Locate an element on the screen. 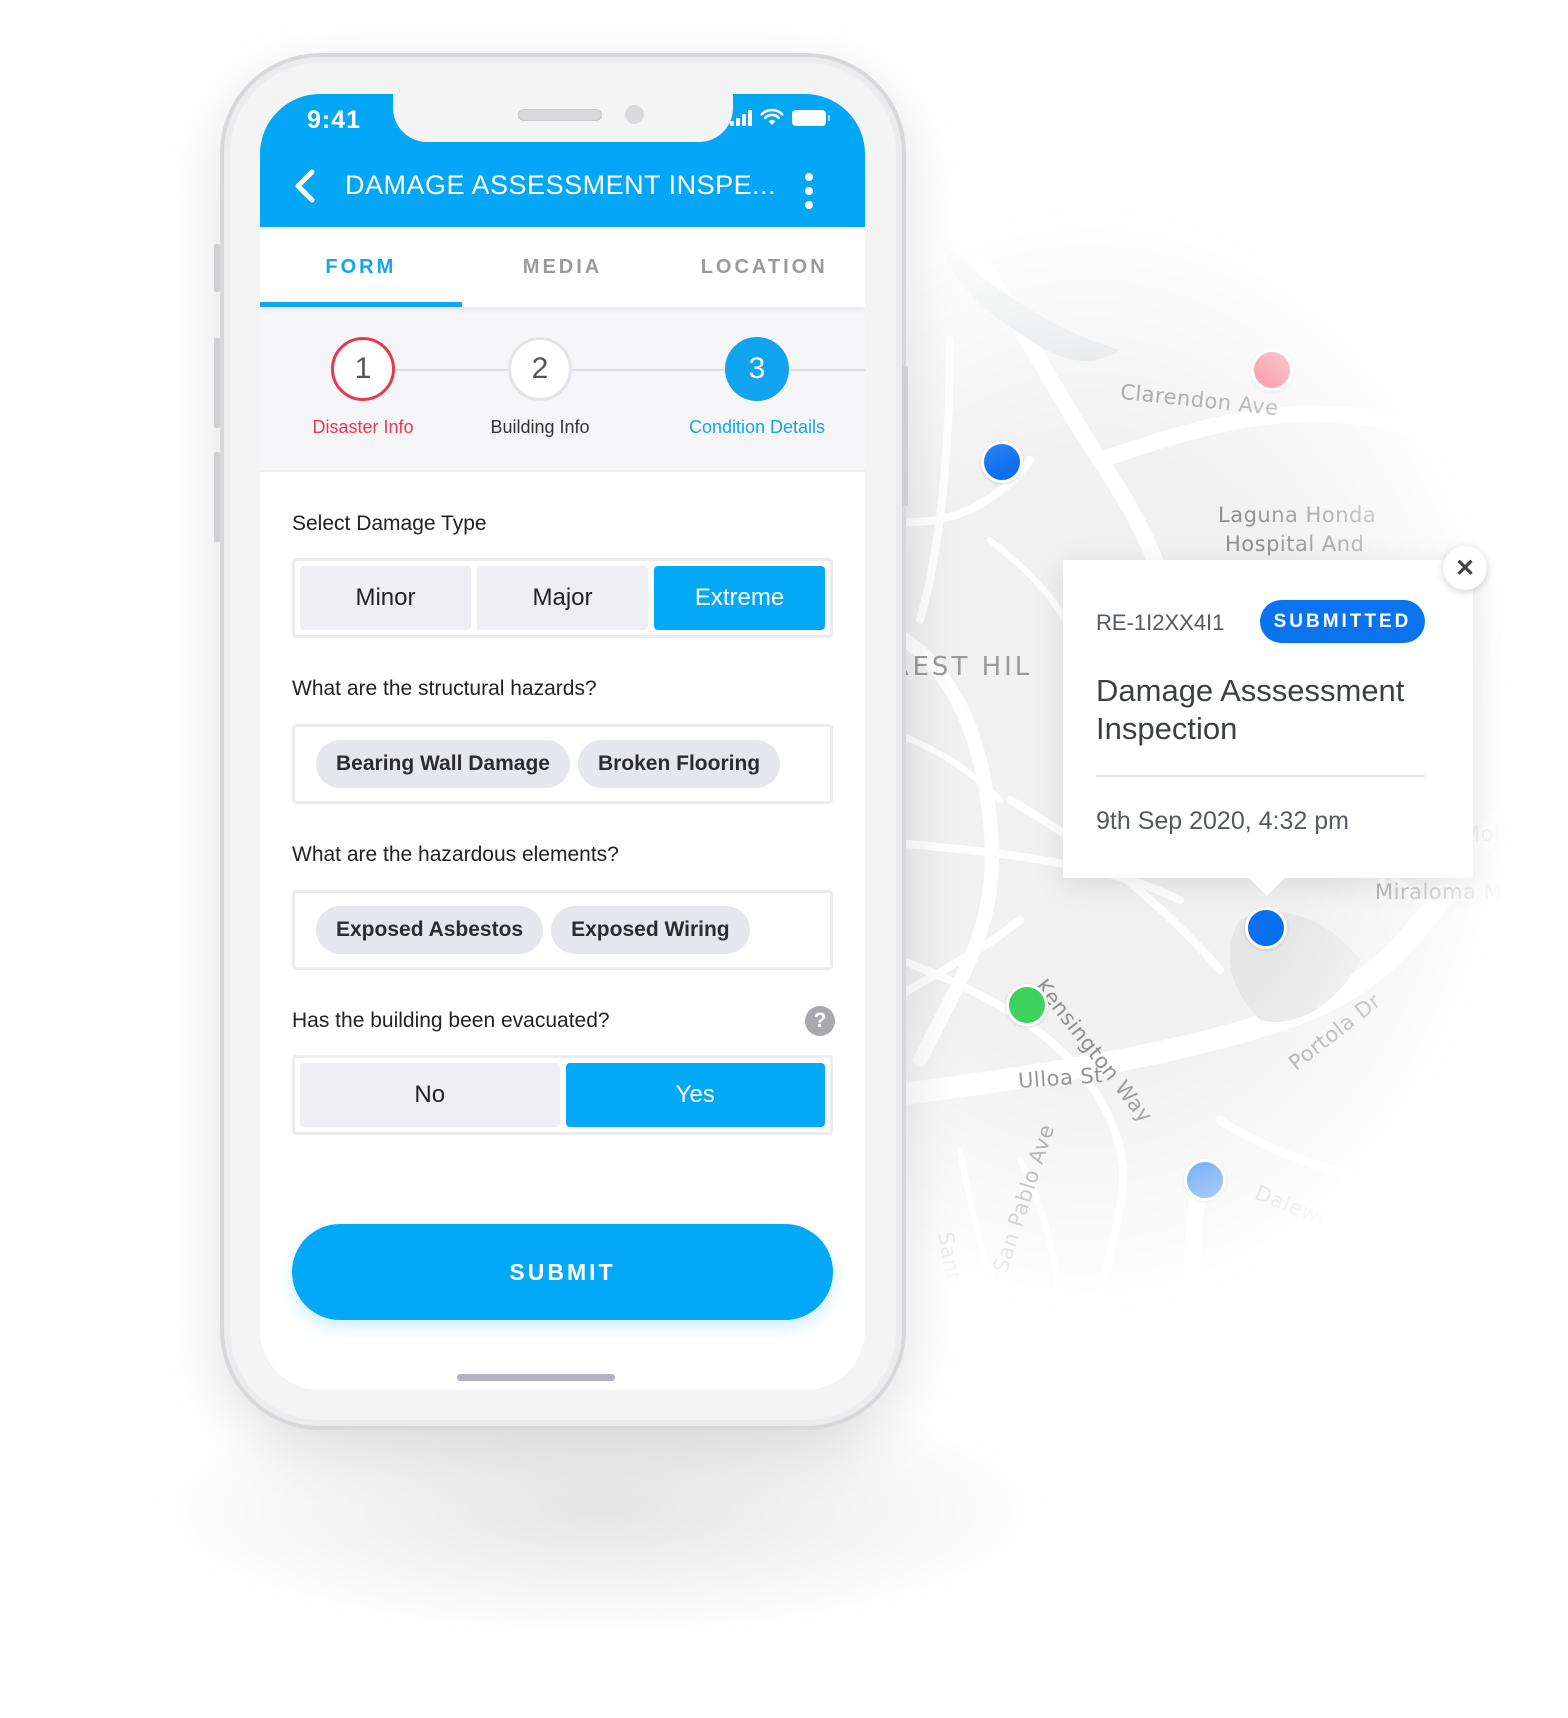  step-number: 3 is located at coordinates (757, 369).